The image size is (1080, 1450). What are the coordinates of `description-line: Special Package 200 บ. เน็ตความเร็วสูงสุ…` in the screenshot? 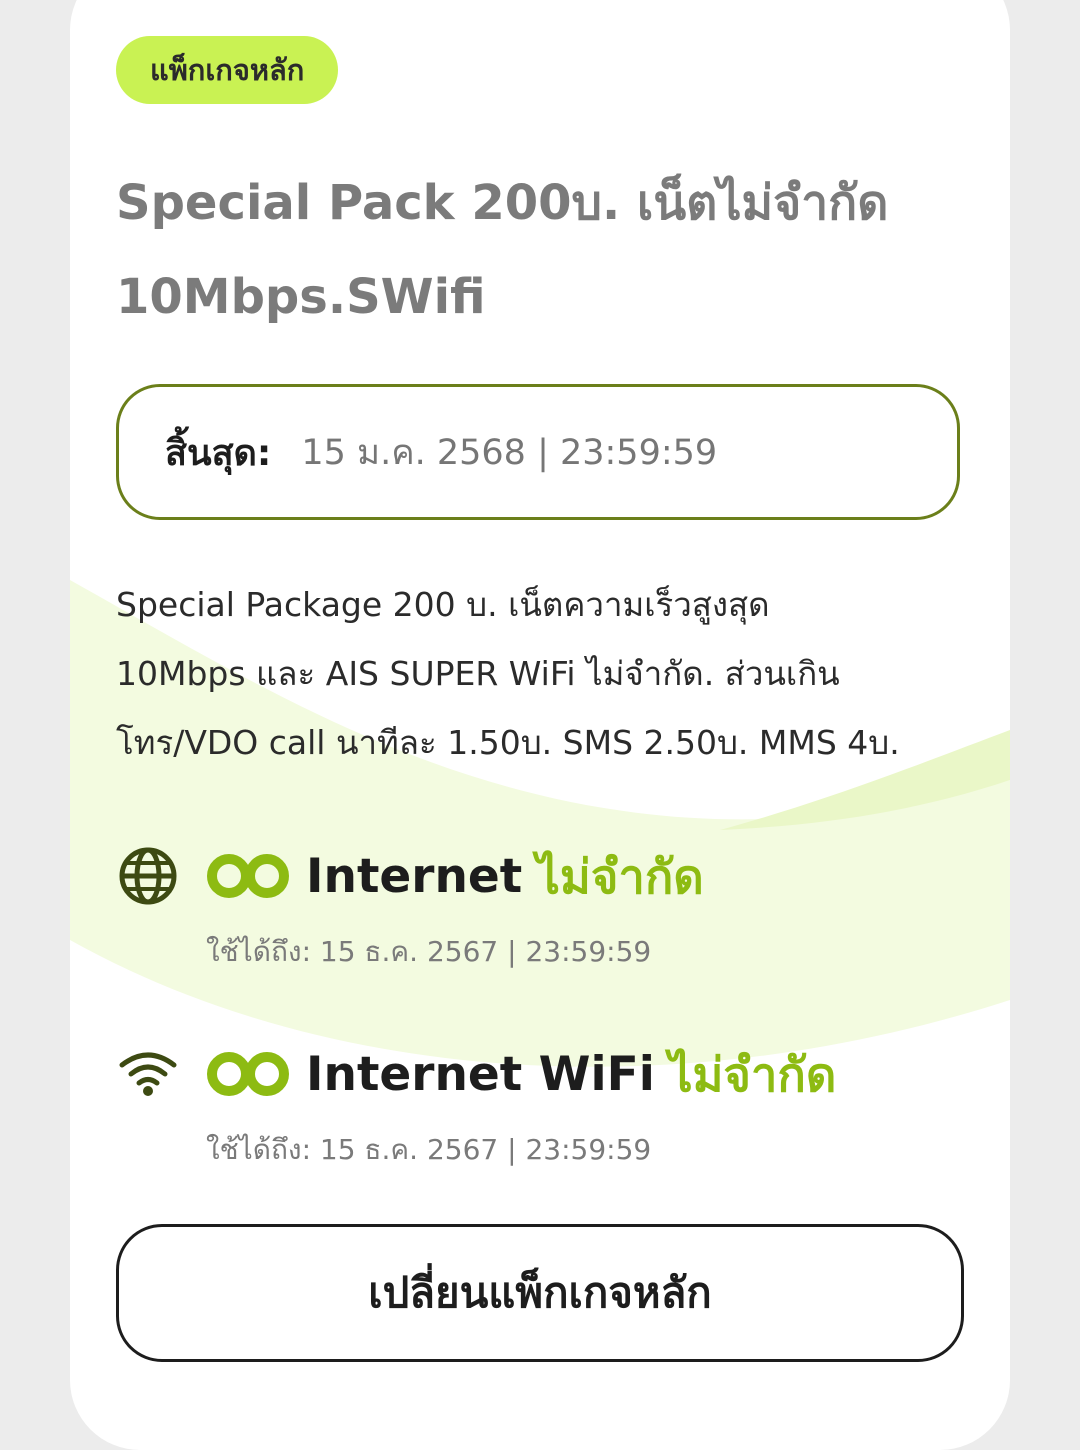 It's located at (443, 604).